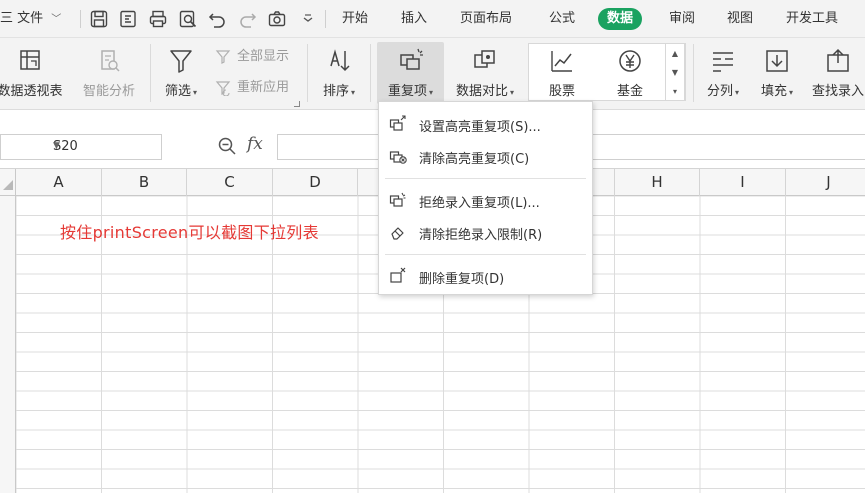 Image resolution: width=865 pixels, height=493 pixels. I want to click on pivot-table-button: 数据透视表, so click(34, 73).